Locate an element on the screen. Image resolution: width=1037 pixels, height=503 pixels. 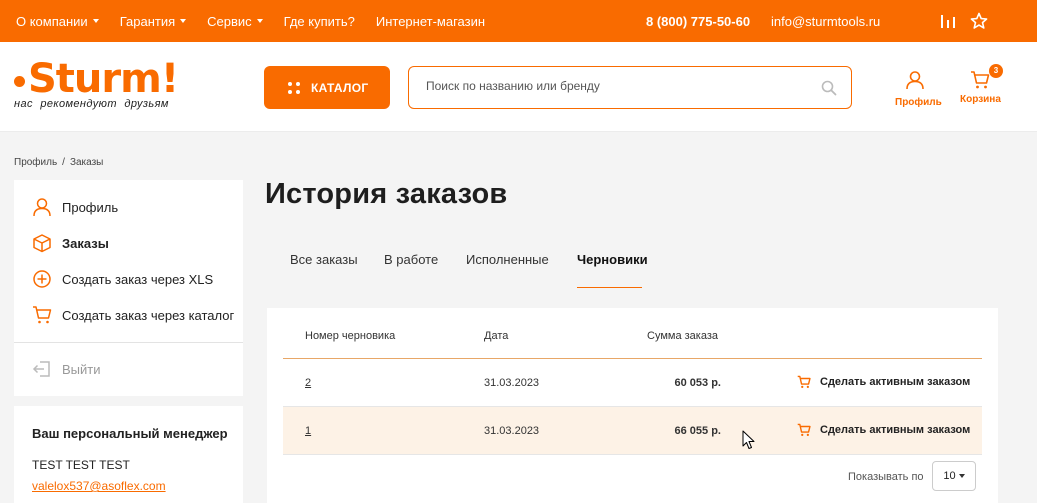
top-nav-item-service: Сервис is located at coordinates (235, 21).